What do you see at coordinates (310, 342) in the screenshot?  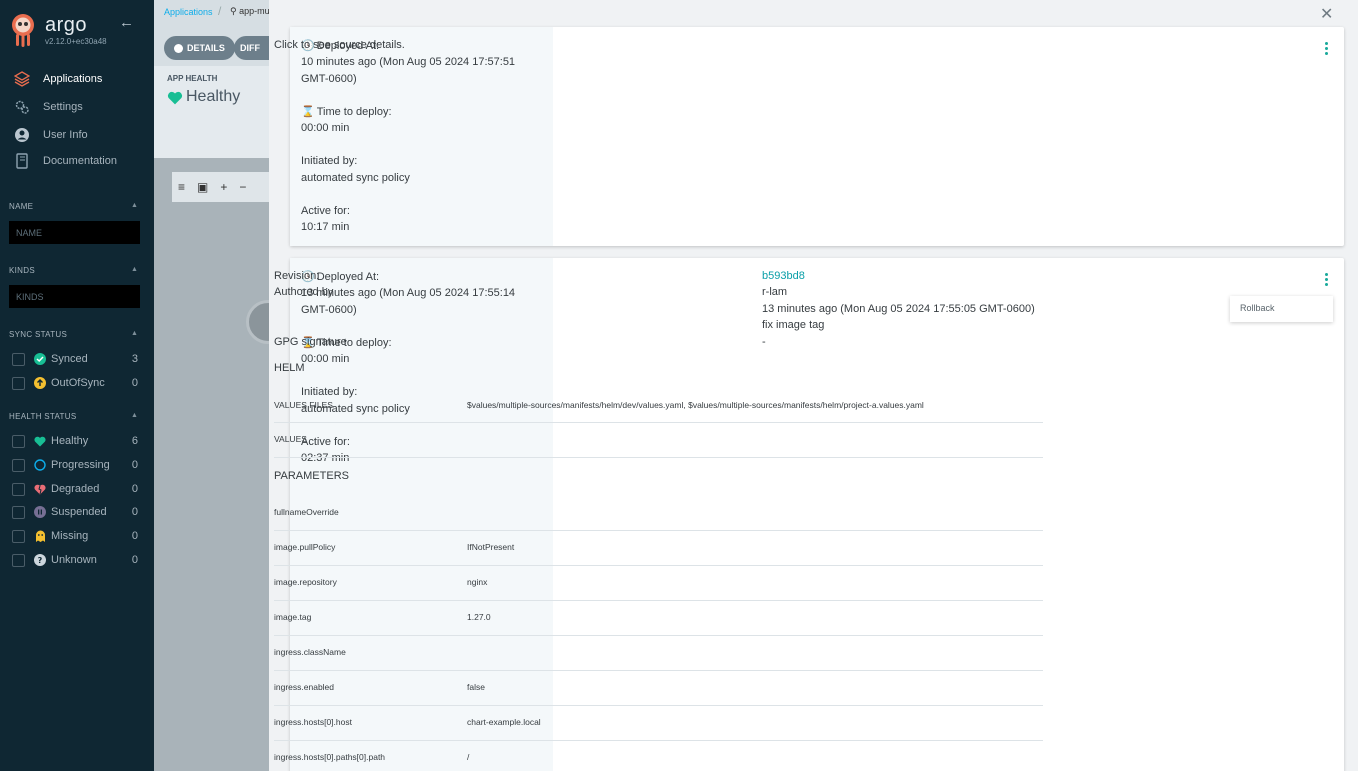 I see `gpg-label: GPG signature` at bounding box center [310, 342].